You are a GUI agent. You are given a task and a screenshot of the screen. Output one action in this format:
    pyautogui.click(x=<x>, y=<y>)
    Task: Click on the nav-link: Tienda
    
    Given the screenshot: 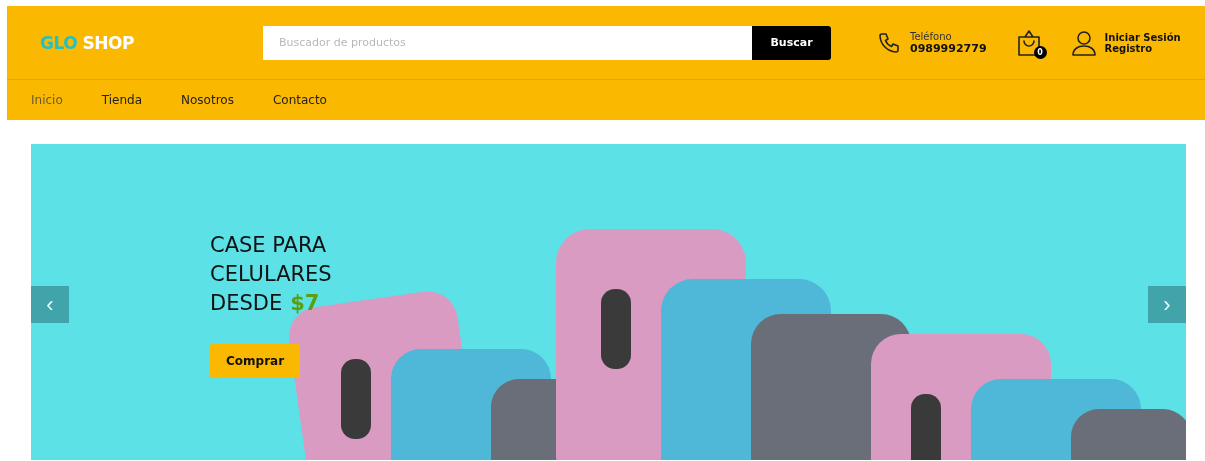 What is the action you would take?
    pyautogui.click(x=122, y=100)
    